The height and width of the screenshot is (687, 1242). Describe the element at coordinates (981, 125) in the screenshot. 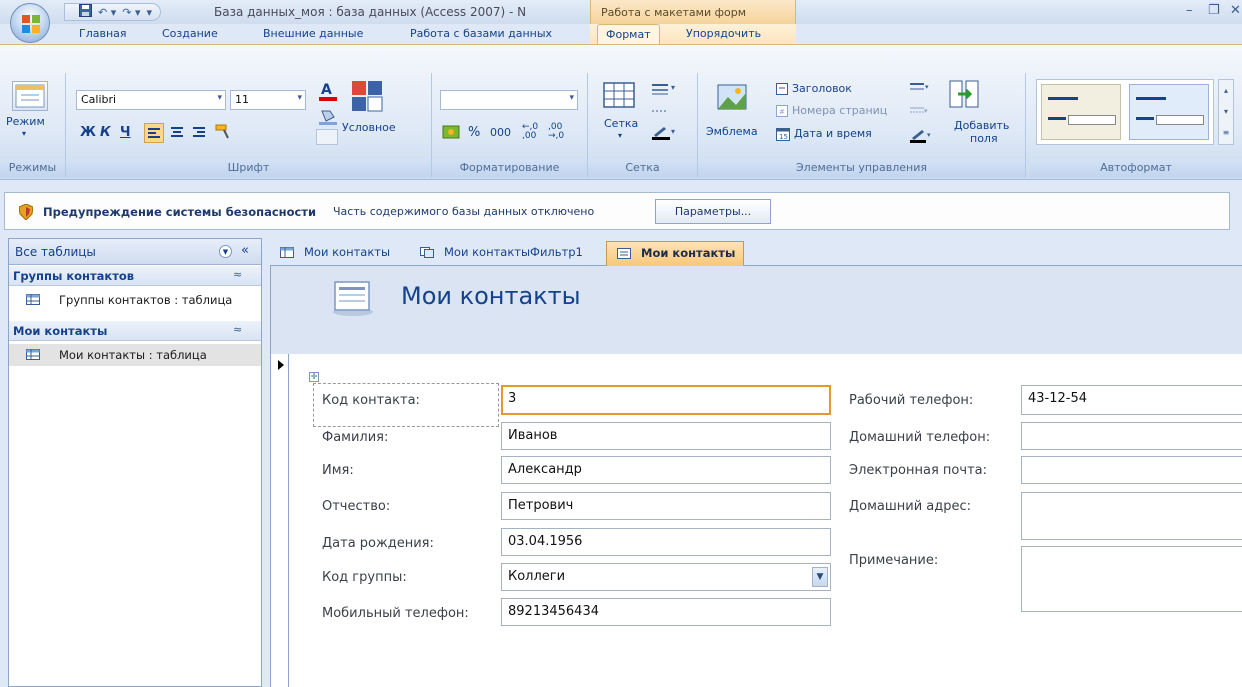

I see `add-fields-label: Добавить` at that location.